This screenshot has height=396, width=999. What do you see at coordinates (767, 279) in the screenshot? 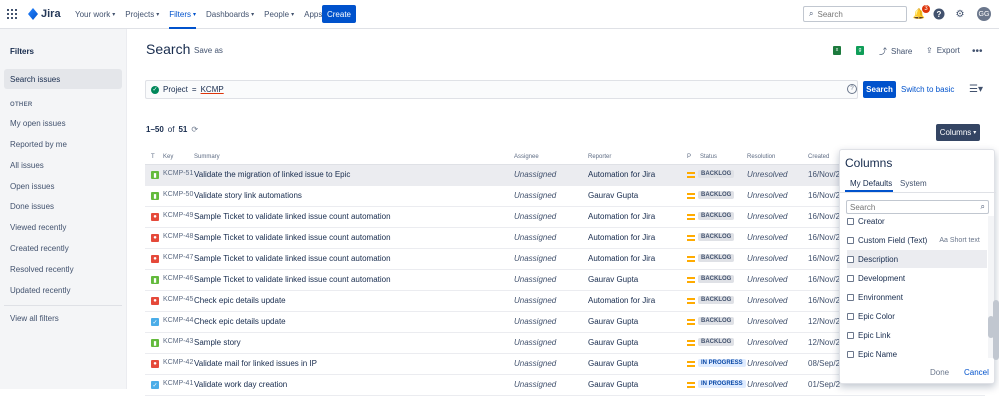
I see `issue-resolution: Unresolved` at bounding box center [767, 279].